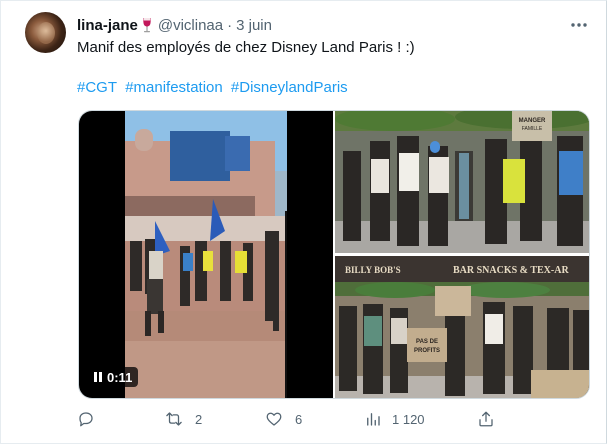  What do you see at coordinates (327, 419) in the screenshot?
I see `action-bar: 2 6 1 120` at bounding box center [327, 419].